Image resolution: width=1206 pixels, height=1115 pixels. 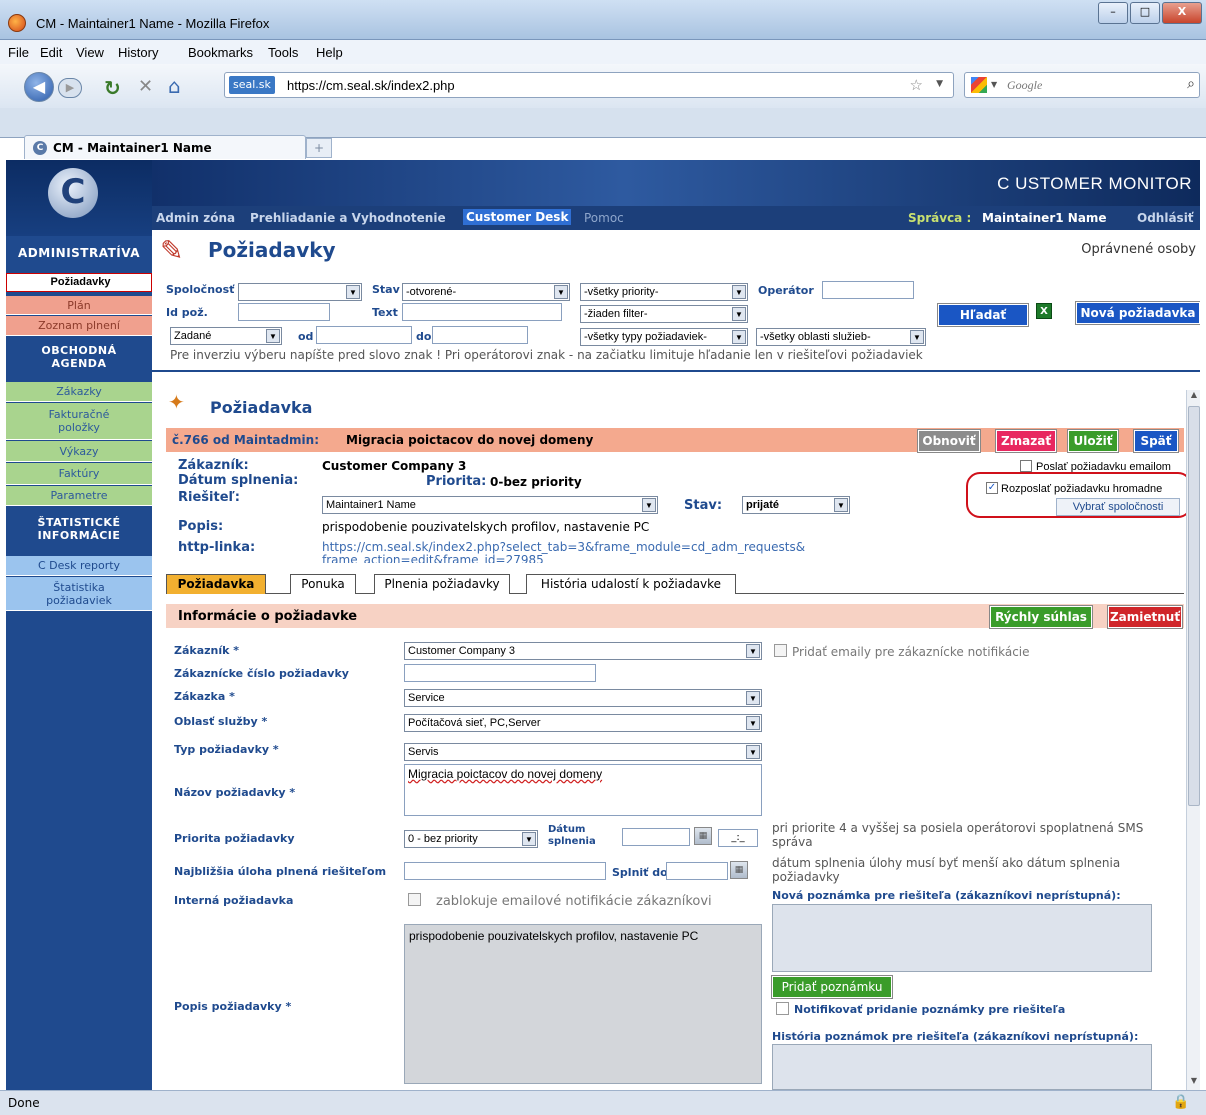 I want to click on tab-plnenia: Plnenia požiadavky, so click(x=442, y=584).